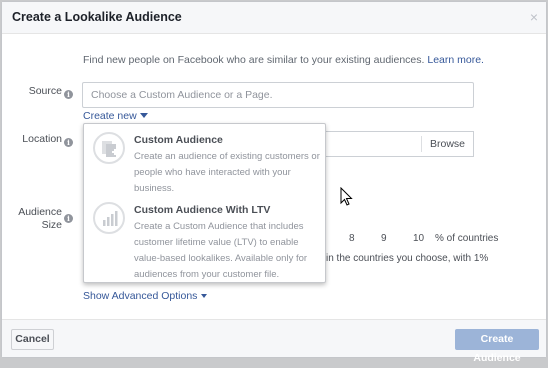  I want to click on scale-tick: 10, so click(419, 238).